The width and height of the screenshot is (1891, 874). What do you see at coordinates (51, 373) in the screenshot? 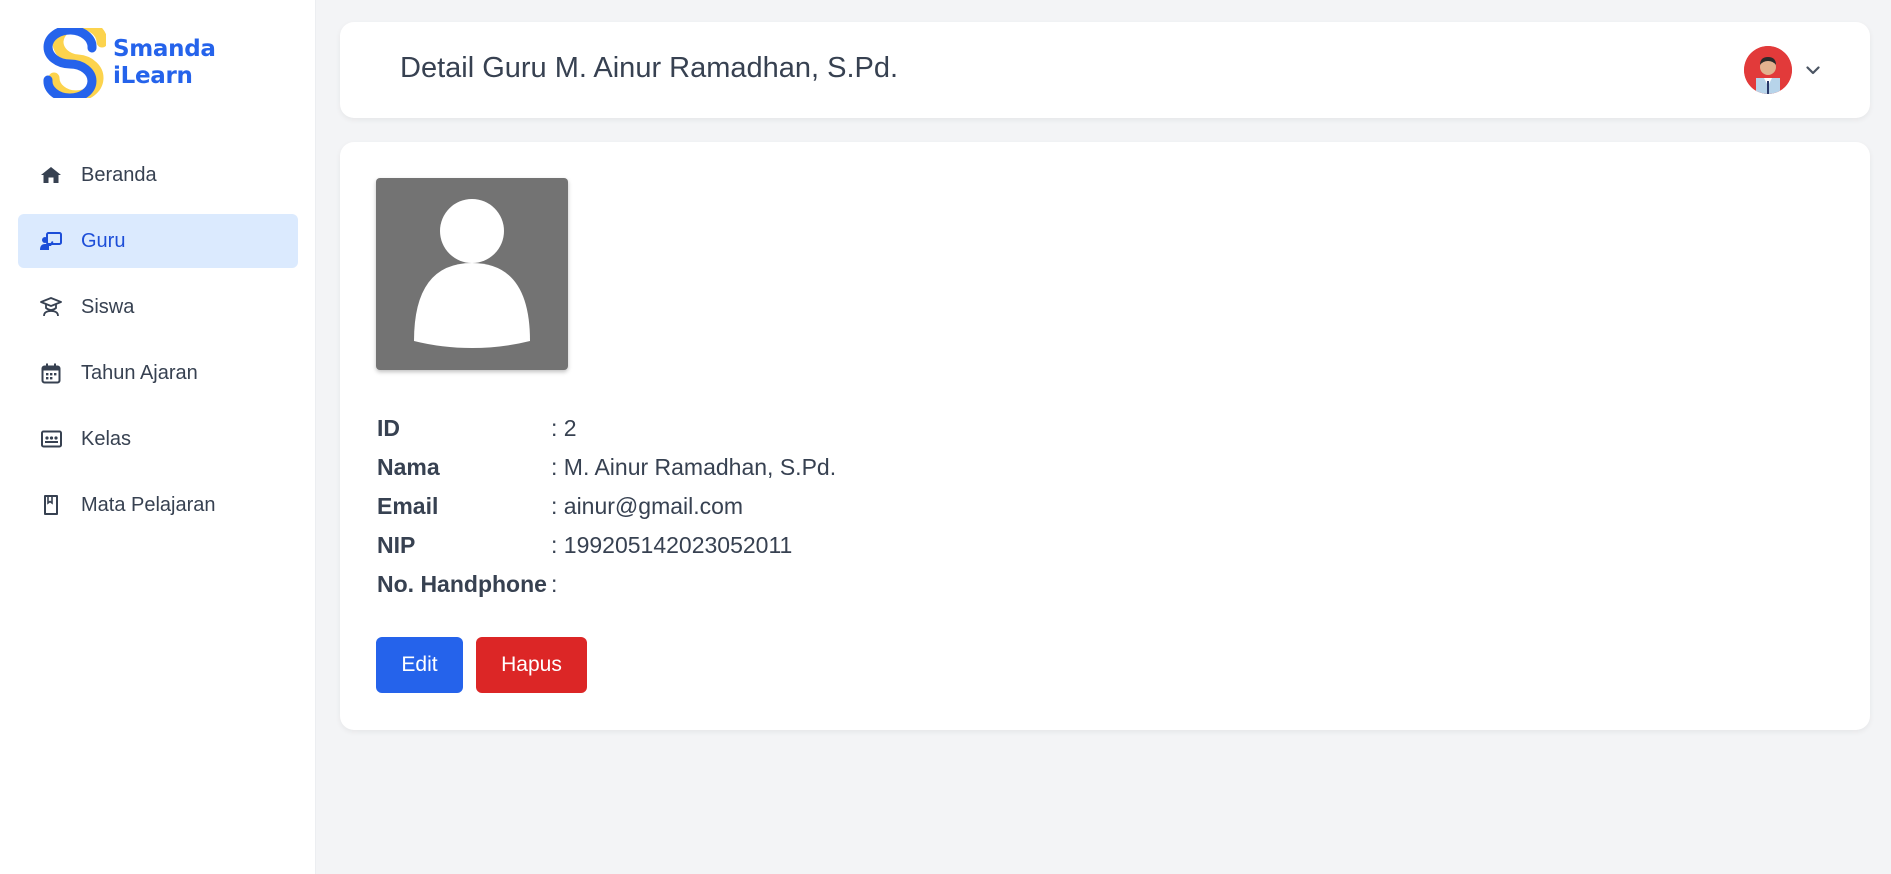
I see `calendar-icon` at bounding box center [51, 373].